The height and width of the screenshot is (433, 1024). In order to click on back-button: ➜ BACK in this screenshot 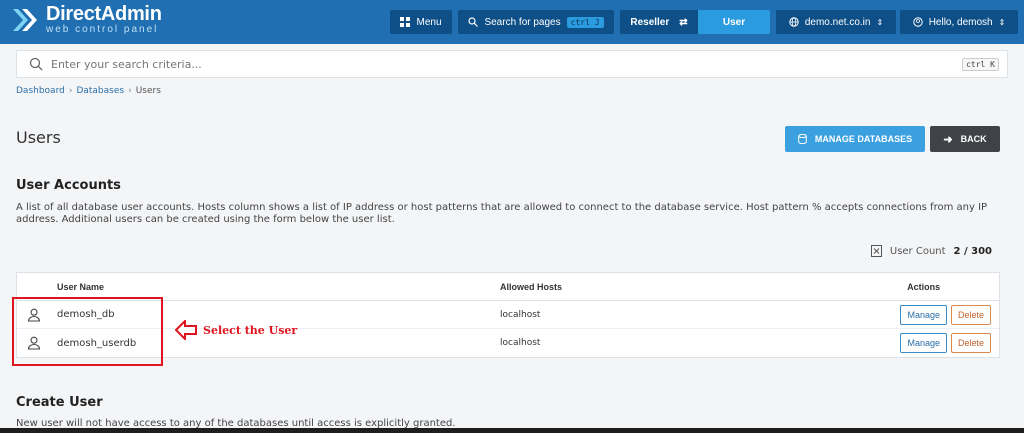, I will do `click(965, 139)`.